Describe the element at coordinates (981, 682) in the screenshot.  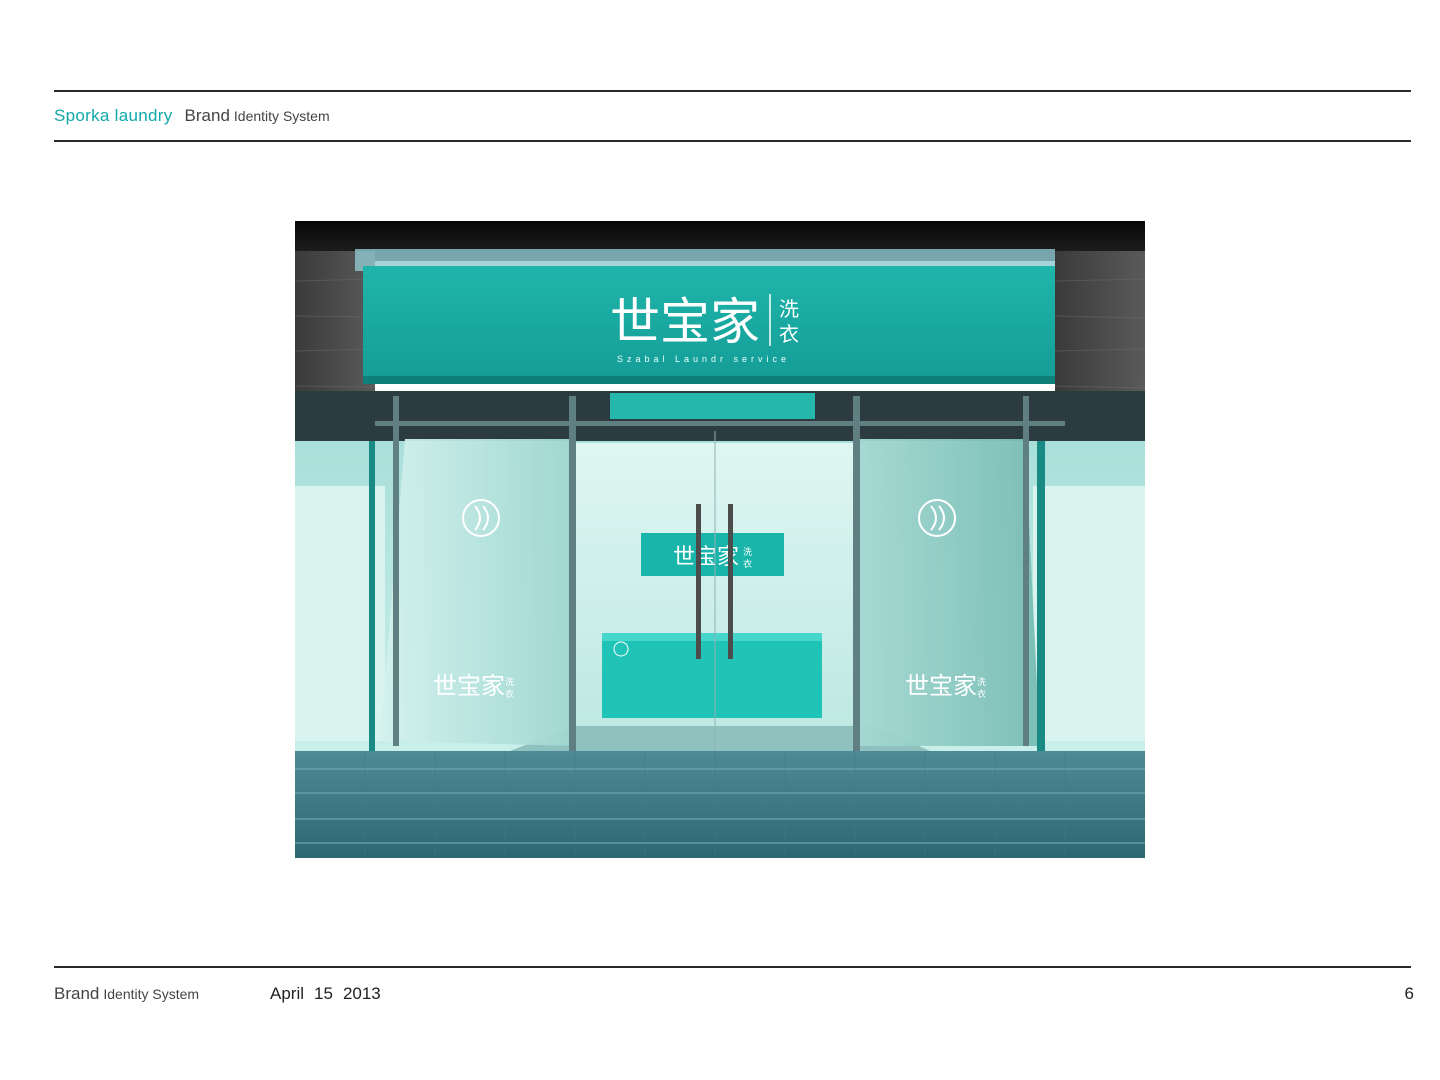
I see `right-panel-side-top: 洗` at that location.